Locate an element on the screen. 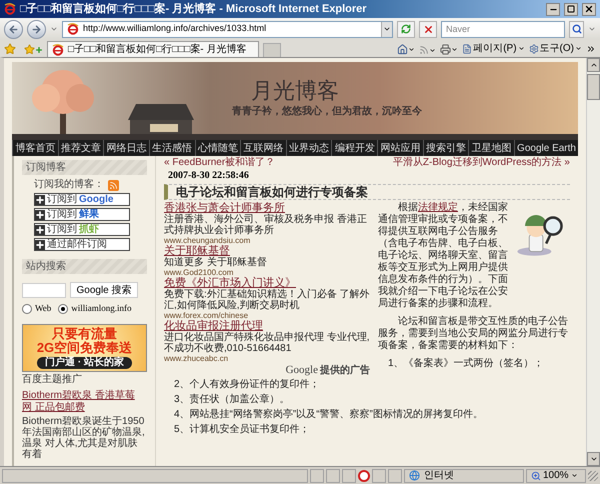  nav-link: 博客首页 is located at coordinates (35, 148).